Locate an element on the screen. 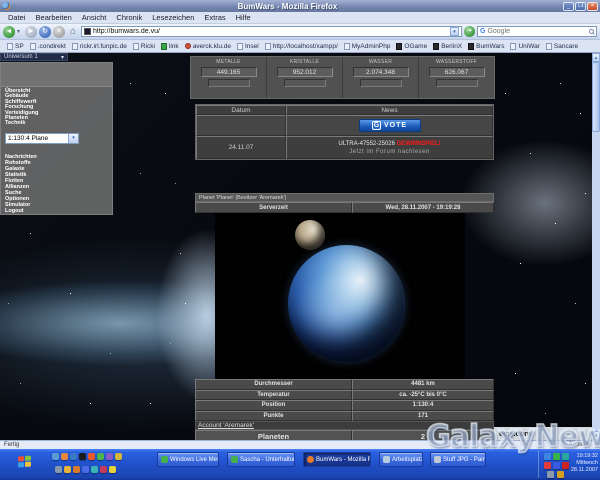 The height and width of the screenshot is (480, 600). bookmark-condirekt: .condirekt is located at coordinates (48, 46).